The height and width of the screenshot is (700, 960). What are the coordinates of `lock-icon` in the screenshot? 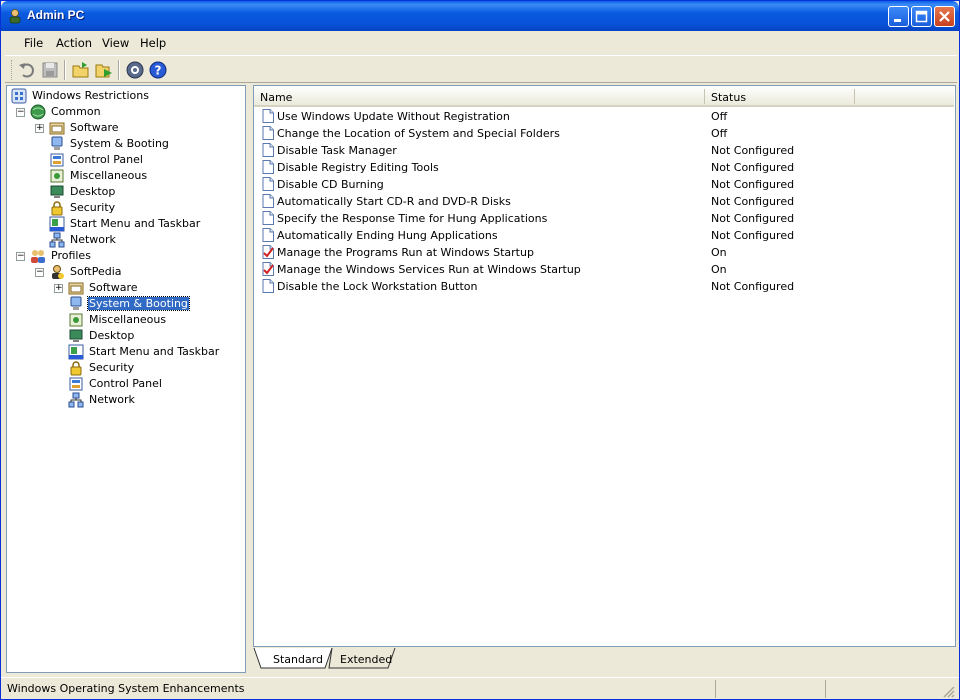 It's located at (76, 368).